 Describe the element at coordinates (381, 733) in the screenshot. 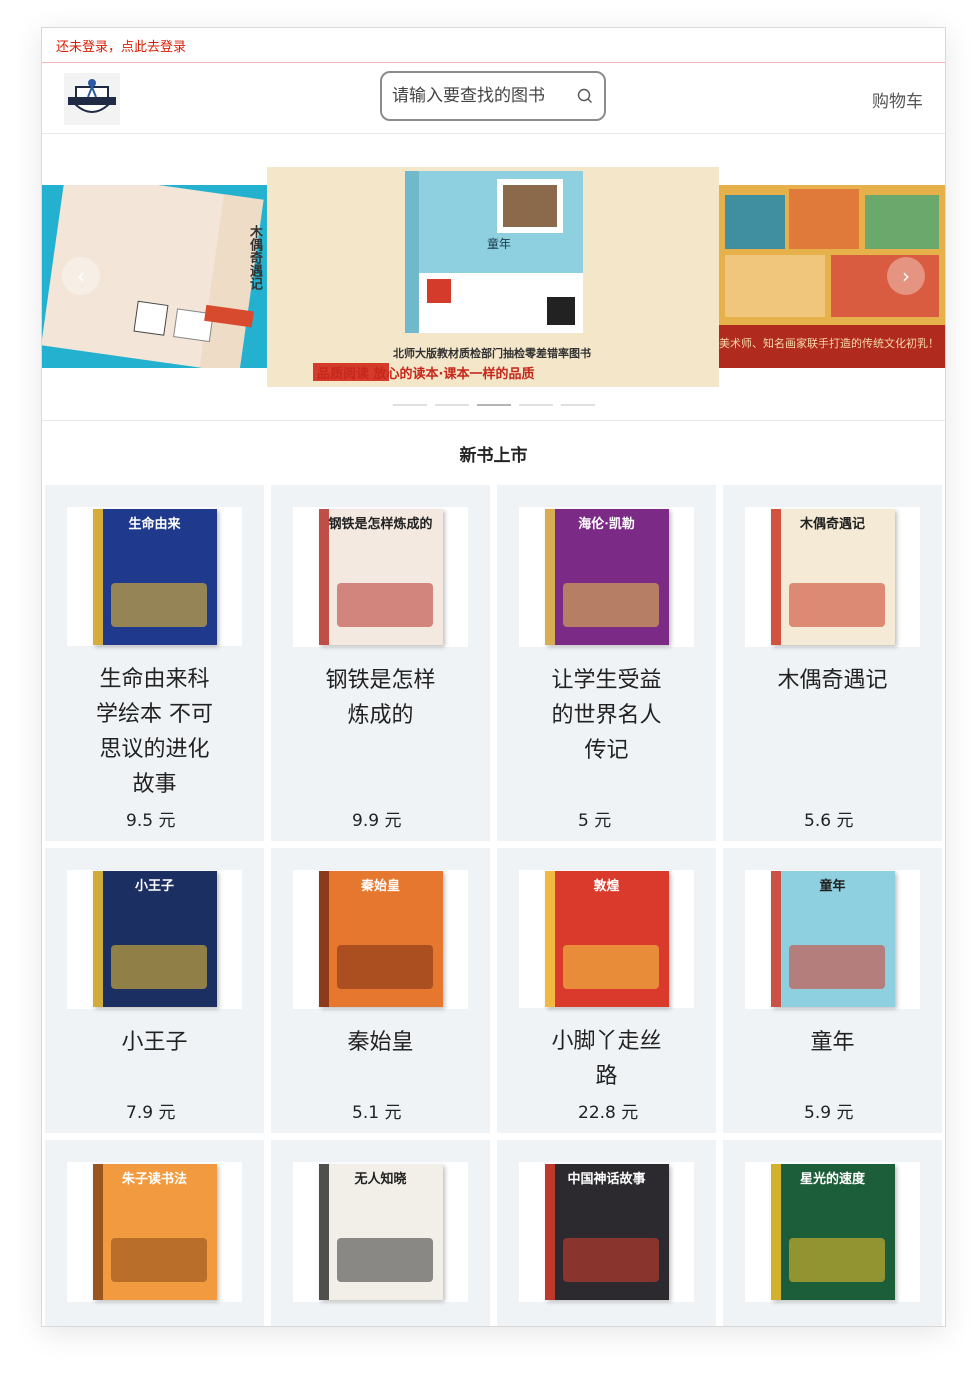

I see `book-title: 钢铁是怎样炼成的` at that location.